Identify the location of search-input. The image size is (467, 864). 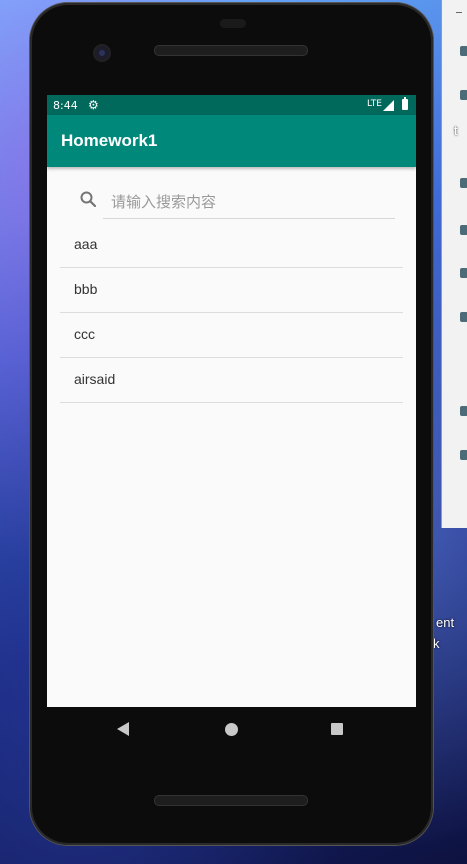
(249, 202).